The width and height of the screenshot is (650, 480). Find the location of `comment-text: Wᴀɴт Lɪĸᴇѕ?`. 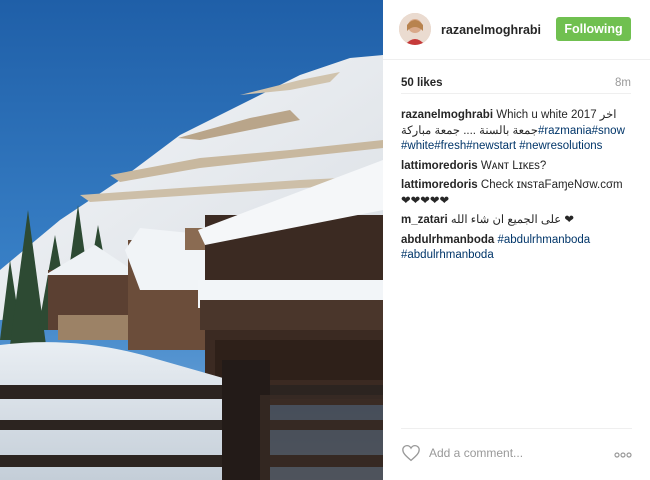

comment-text: Wᴀɴт Lɪĸᴇѕ? is located at coordinates (513, 165).